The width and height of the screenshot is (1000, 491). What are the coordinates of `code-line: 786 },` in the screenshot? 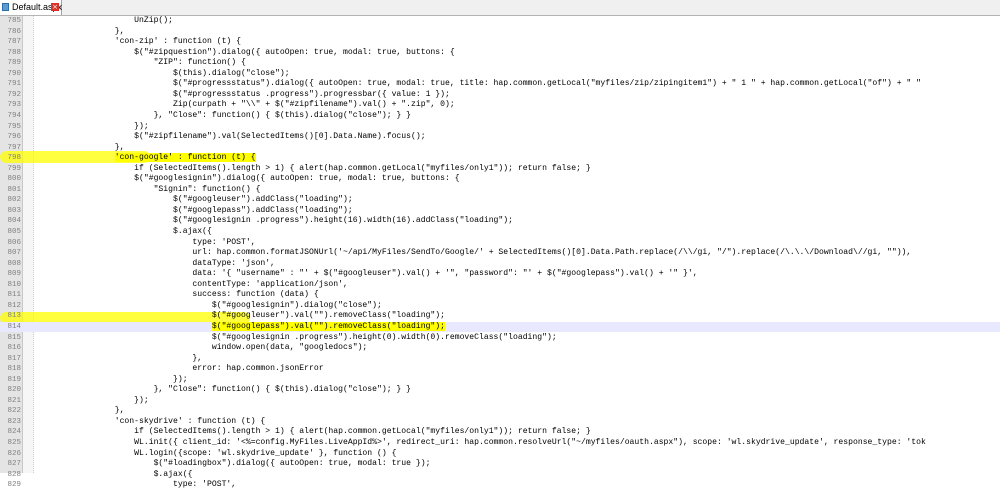 It's located at (500, 32).